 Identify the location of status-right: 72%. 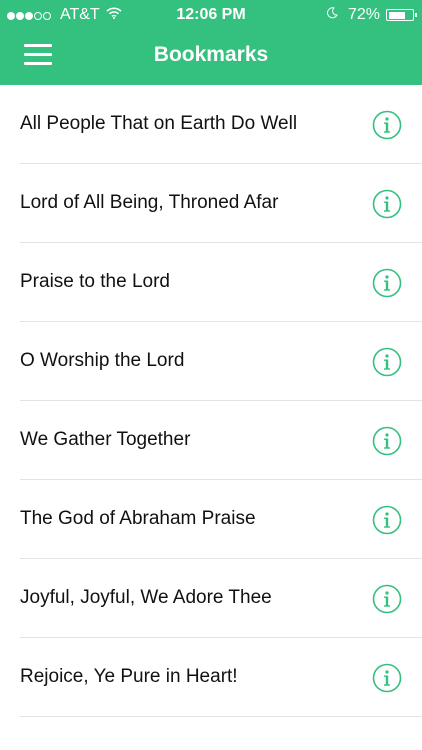
(371, 15).